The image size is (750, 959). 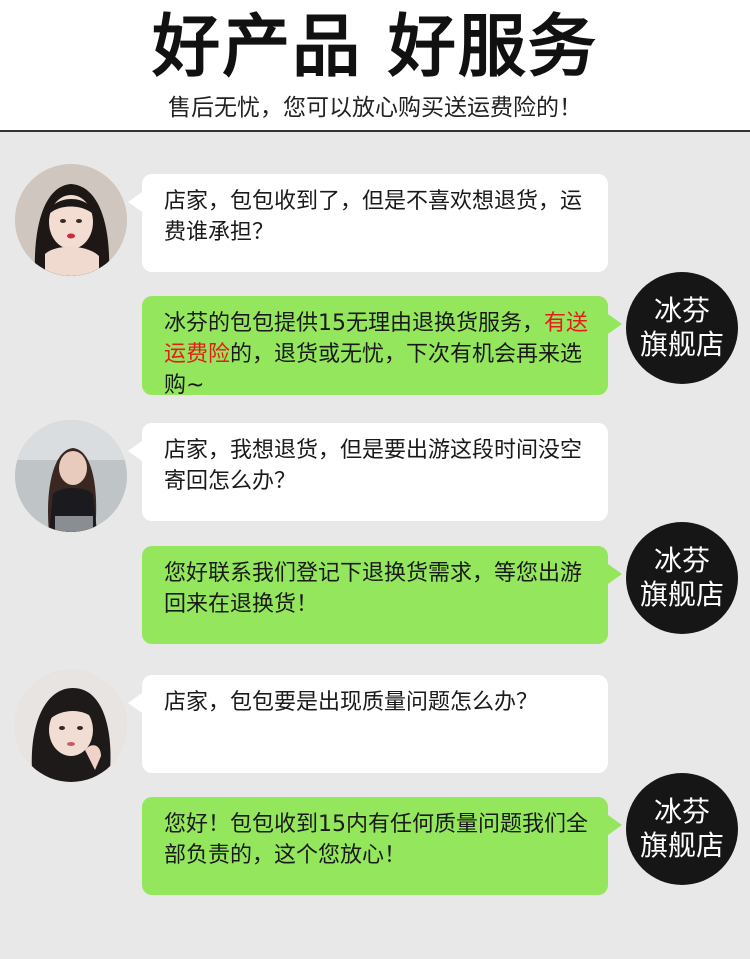 I want to click on customer-message-3: 店家，包包要是出现质量问题怎么办？, so click(x=368, y=724).